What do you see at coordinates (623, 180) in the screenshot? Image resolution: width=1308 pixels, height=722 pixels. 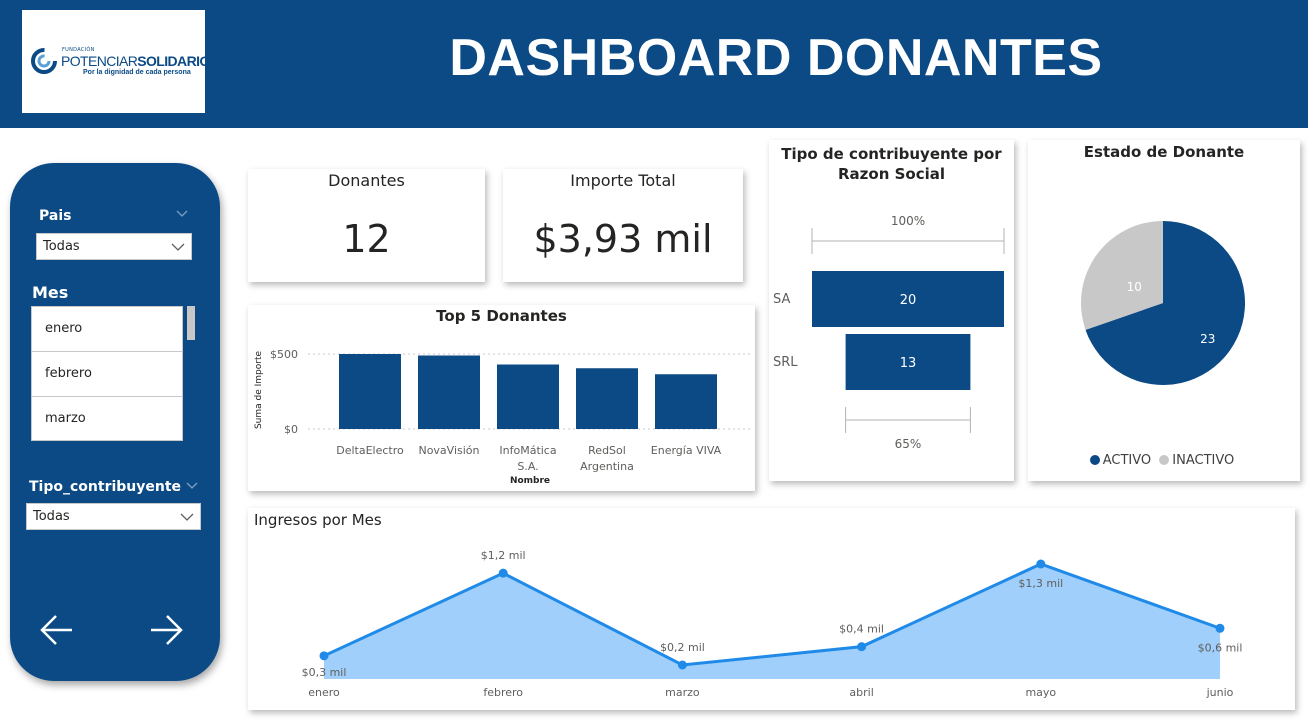 I see `kpi-label: Importe Total` at bounding box center [623, 180].